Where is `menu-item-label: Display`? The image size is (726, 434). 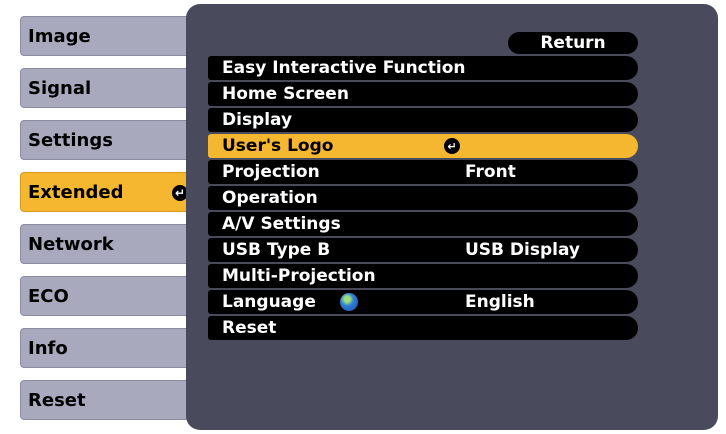
menu-item-label: Display is located at coordinates (257, 120).